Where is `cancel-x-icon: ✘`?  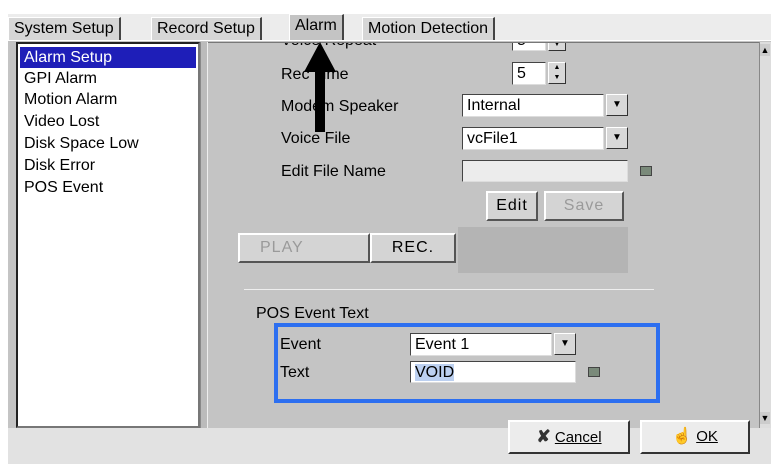
cancel-x-icon: ✘ is located at coordinates (543, 436).